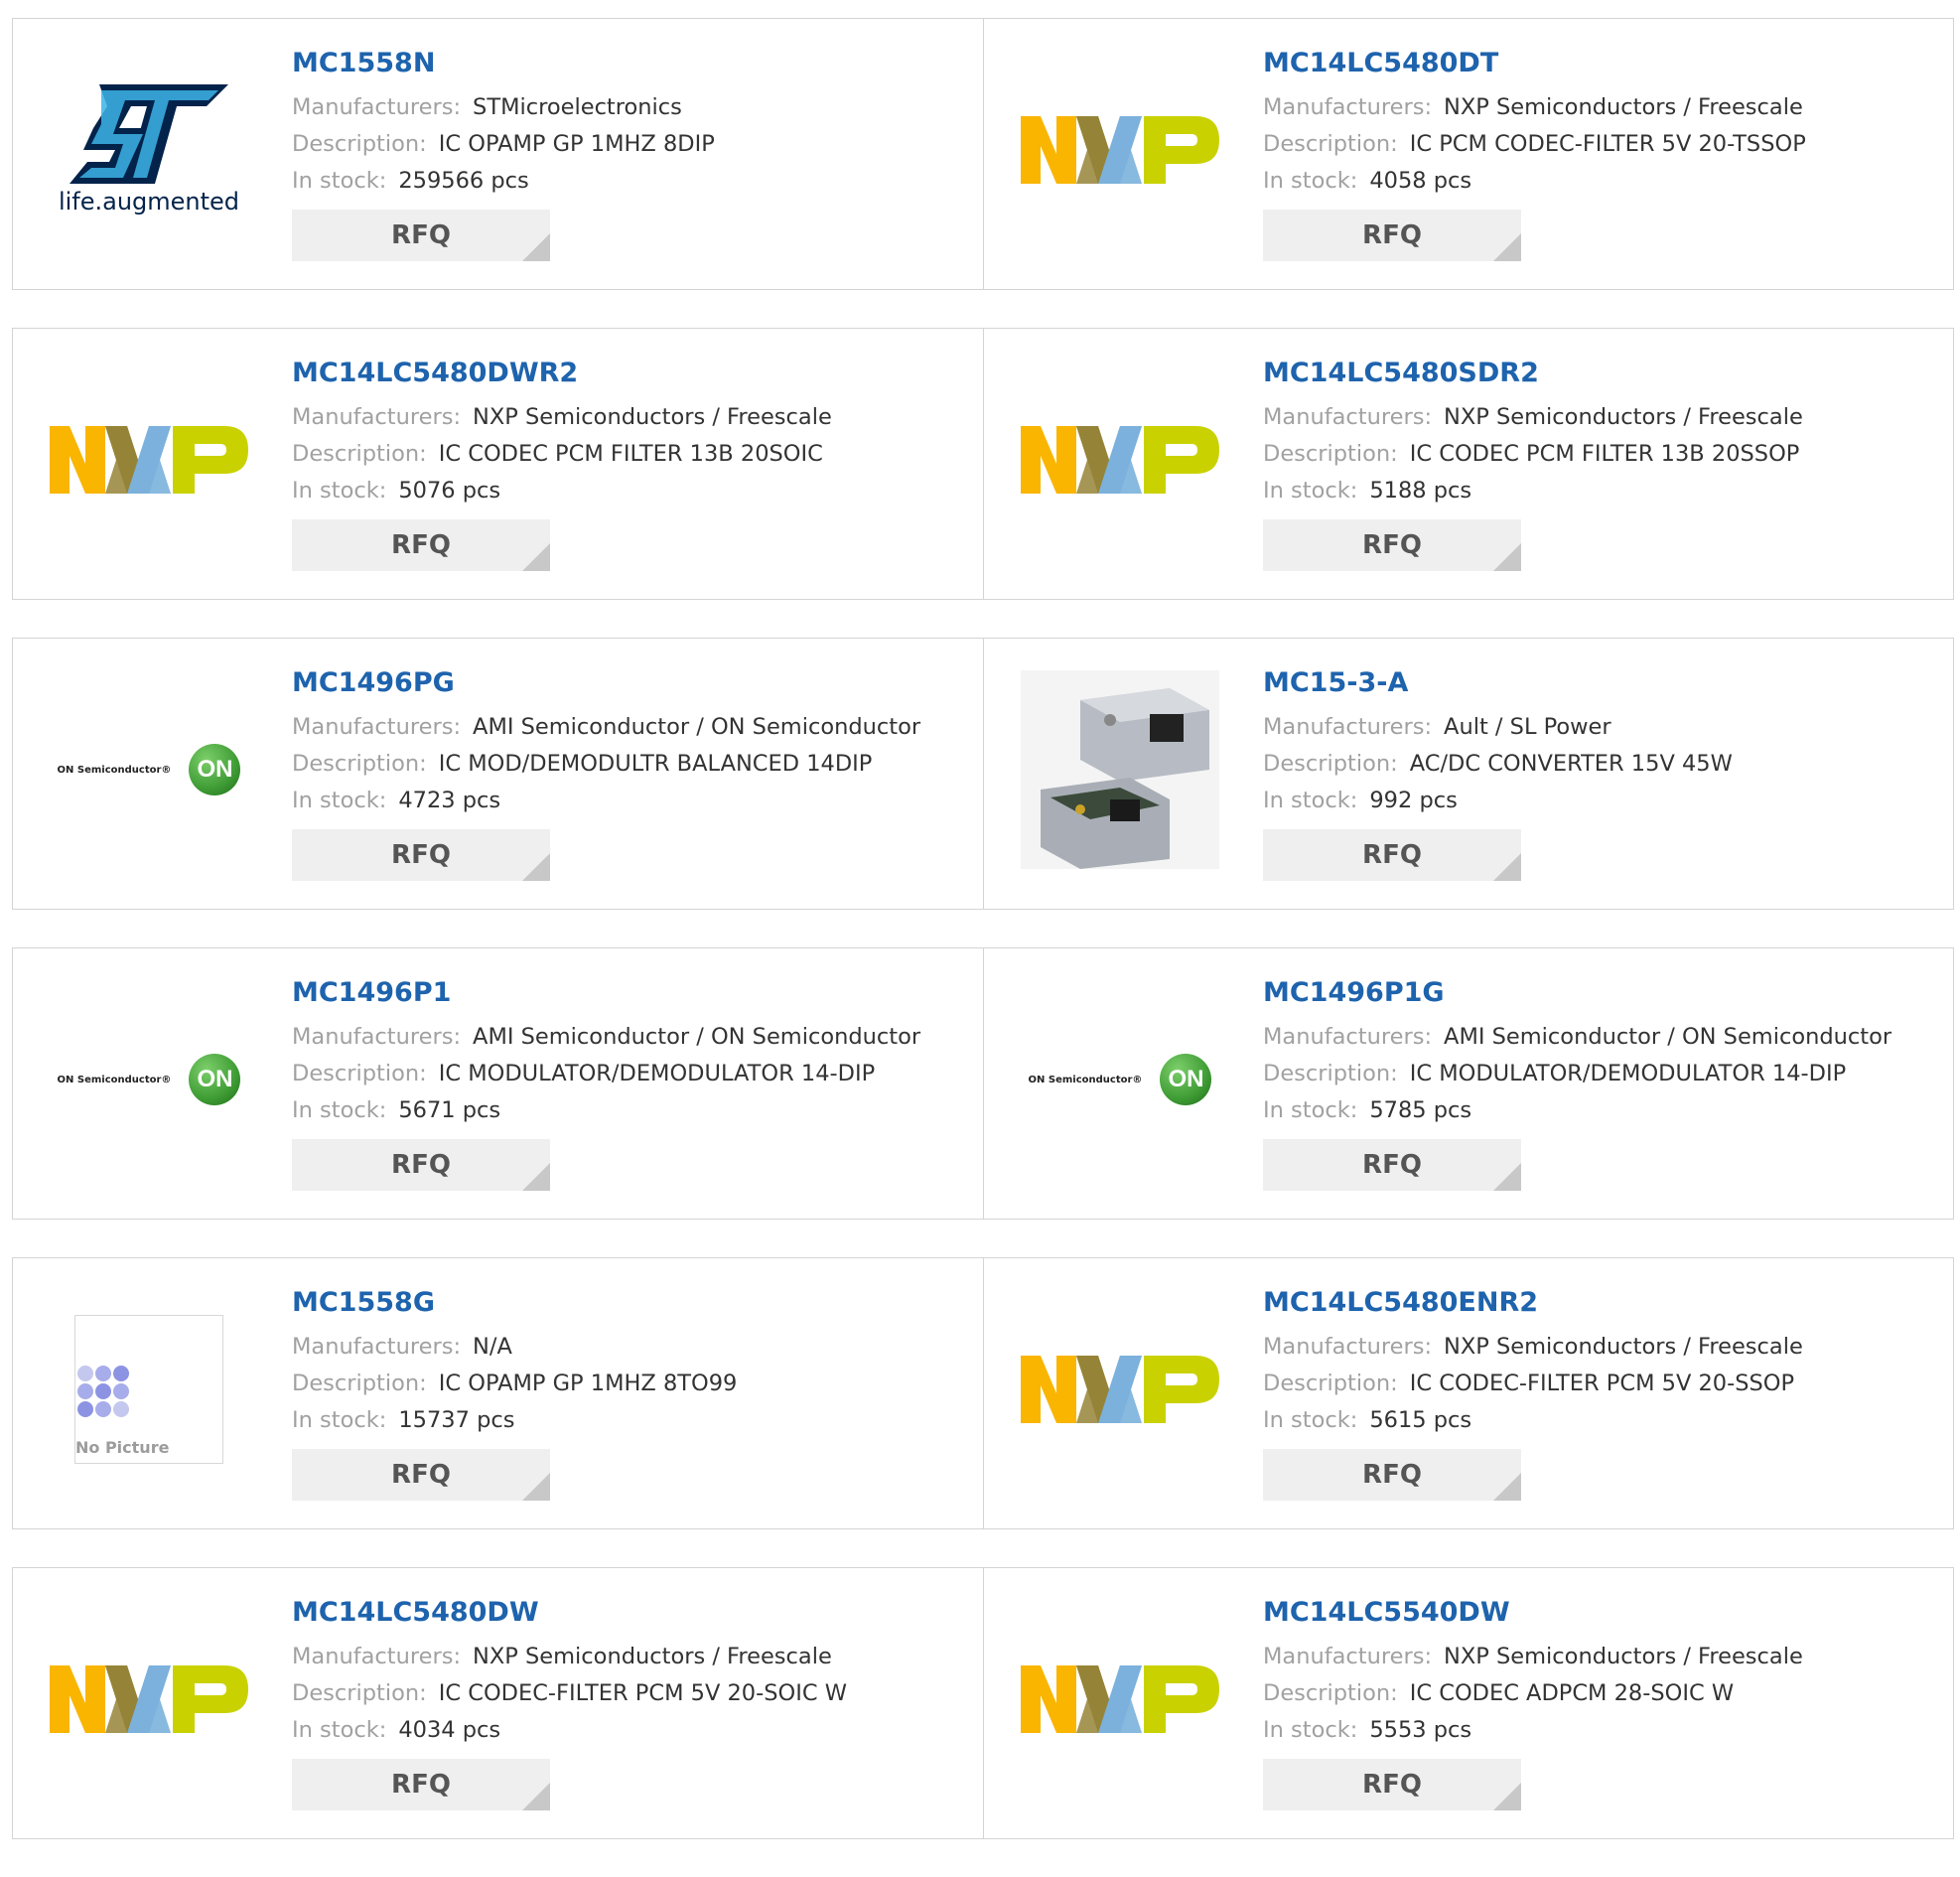 This screenshot has height=1877, width=1960. I want to click on part-number-link: MC14LC5540DW, so click(1603, 1613).